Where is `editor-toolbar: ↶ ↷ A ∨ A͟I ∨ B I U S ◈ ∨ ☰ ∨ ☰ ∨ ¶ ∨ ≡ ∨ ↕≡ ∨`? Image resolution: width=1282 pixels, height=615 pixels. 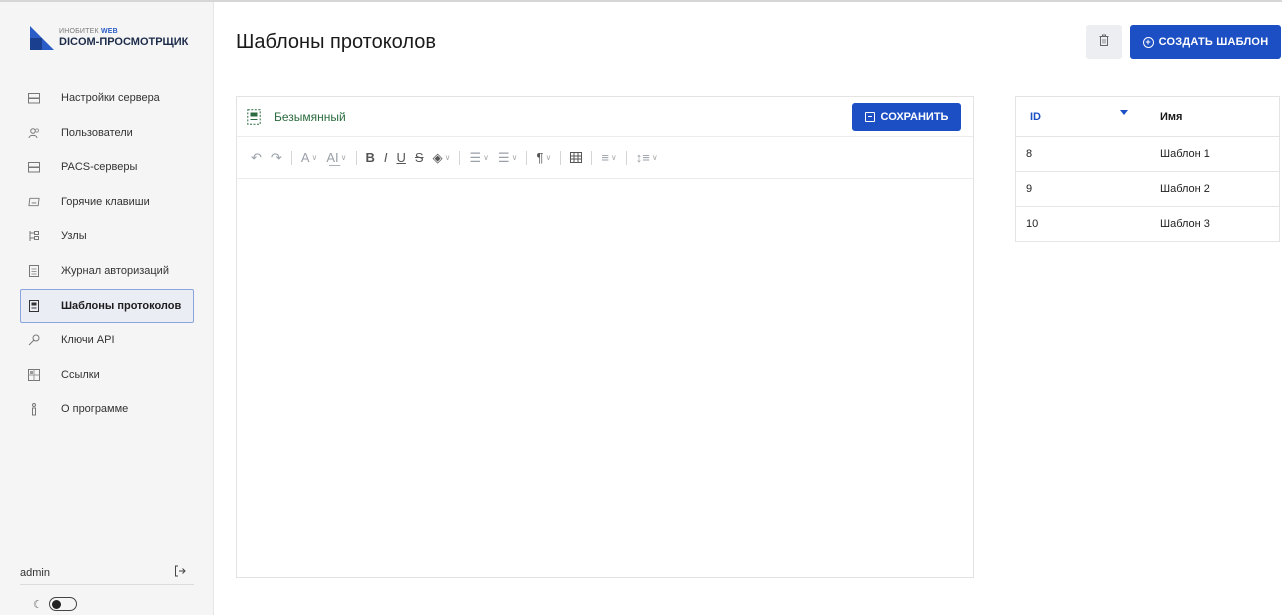 editor-toolbar: ↶ ↷ A ∨ A͟I ∨ B I U S ◈ ∨ ☰ ∨ ☰ ∨ ¶ ∨ ≡ ∨ ↕≡ ∨ is located at coordinates (605, 158).